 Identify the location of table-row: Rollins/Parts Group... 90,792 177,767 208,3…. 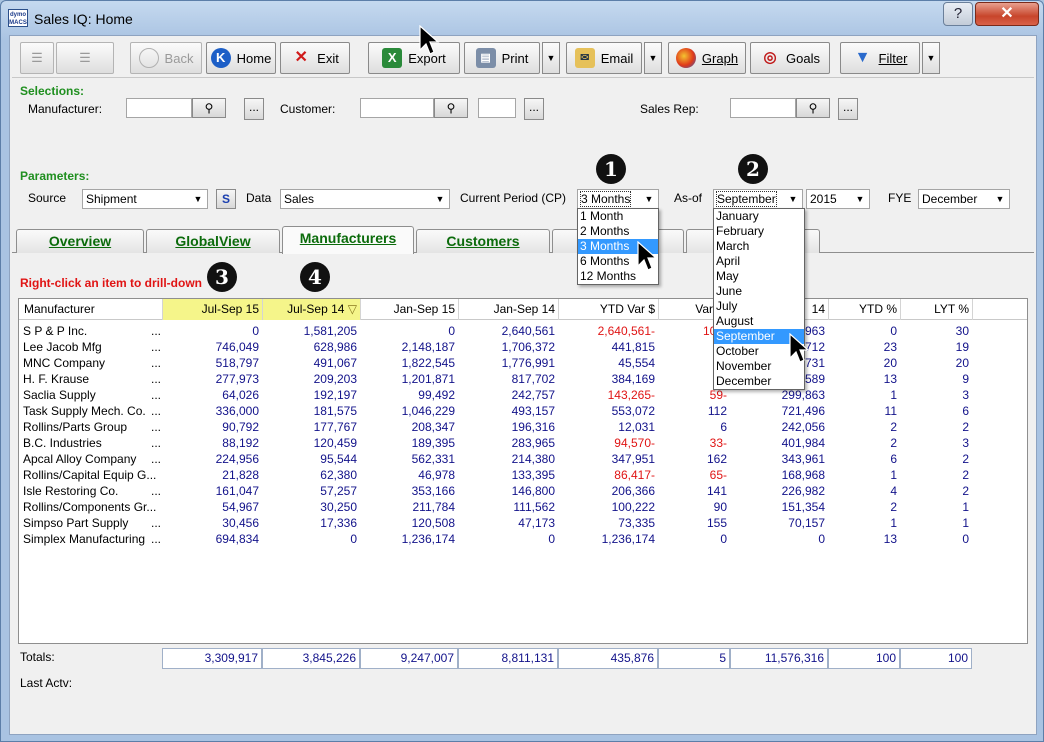
(523, 427).